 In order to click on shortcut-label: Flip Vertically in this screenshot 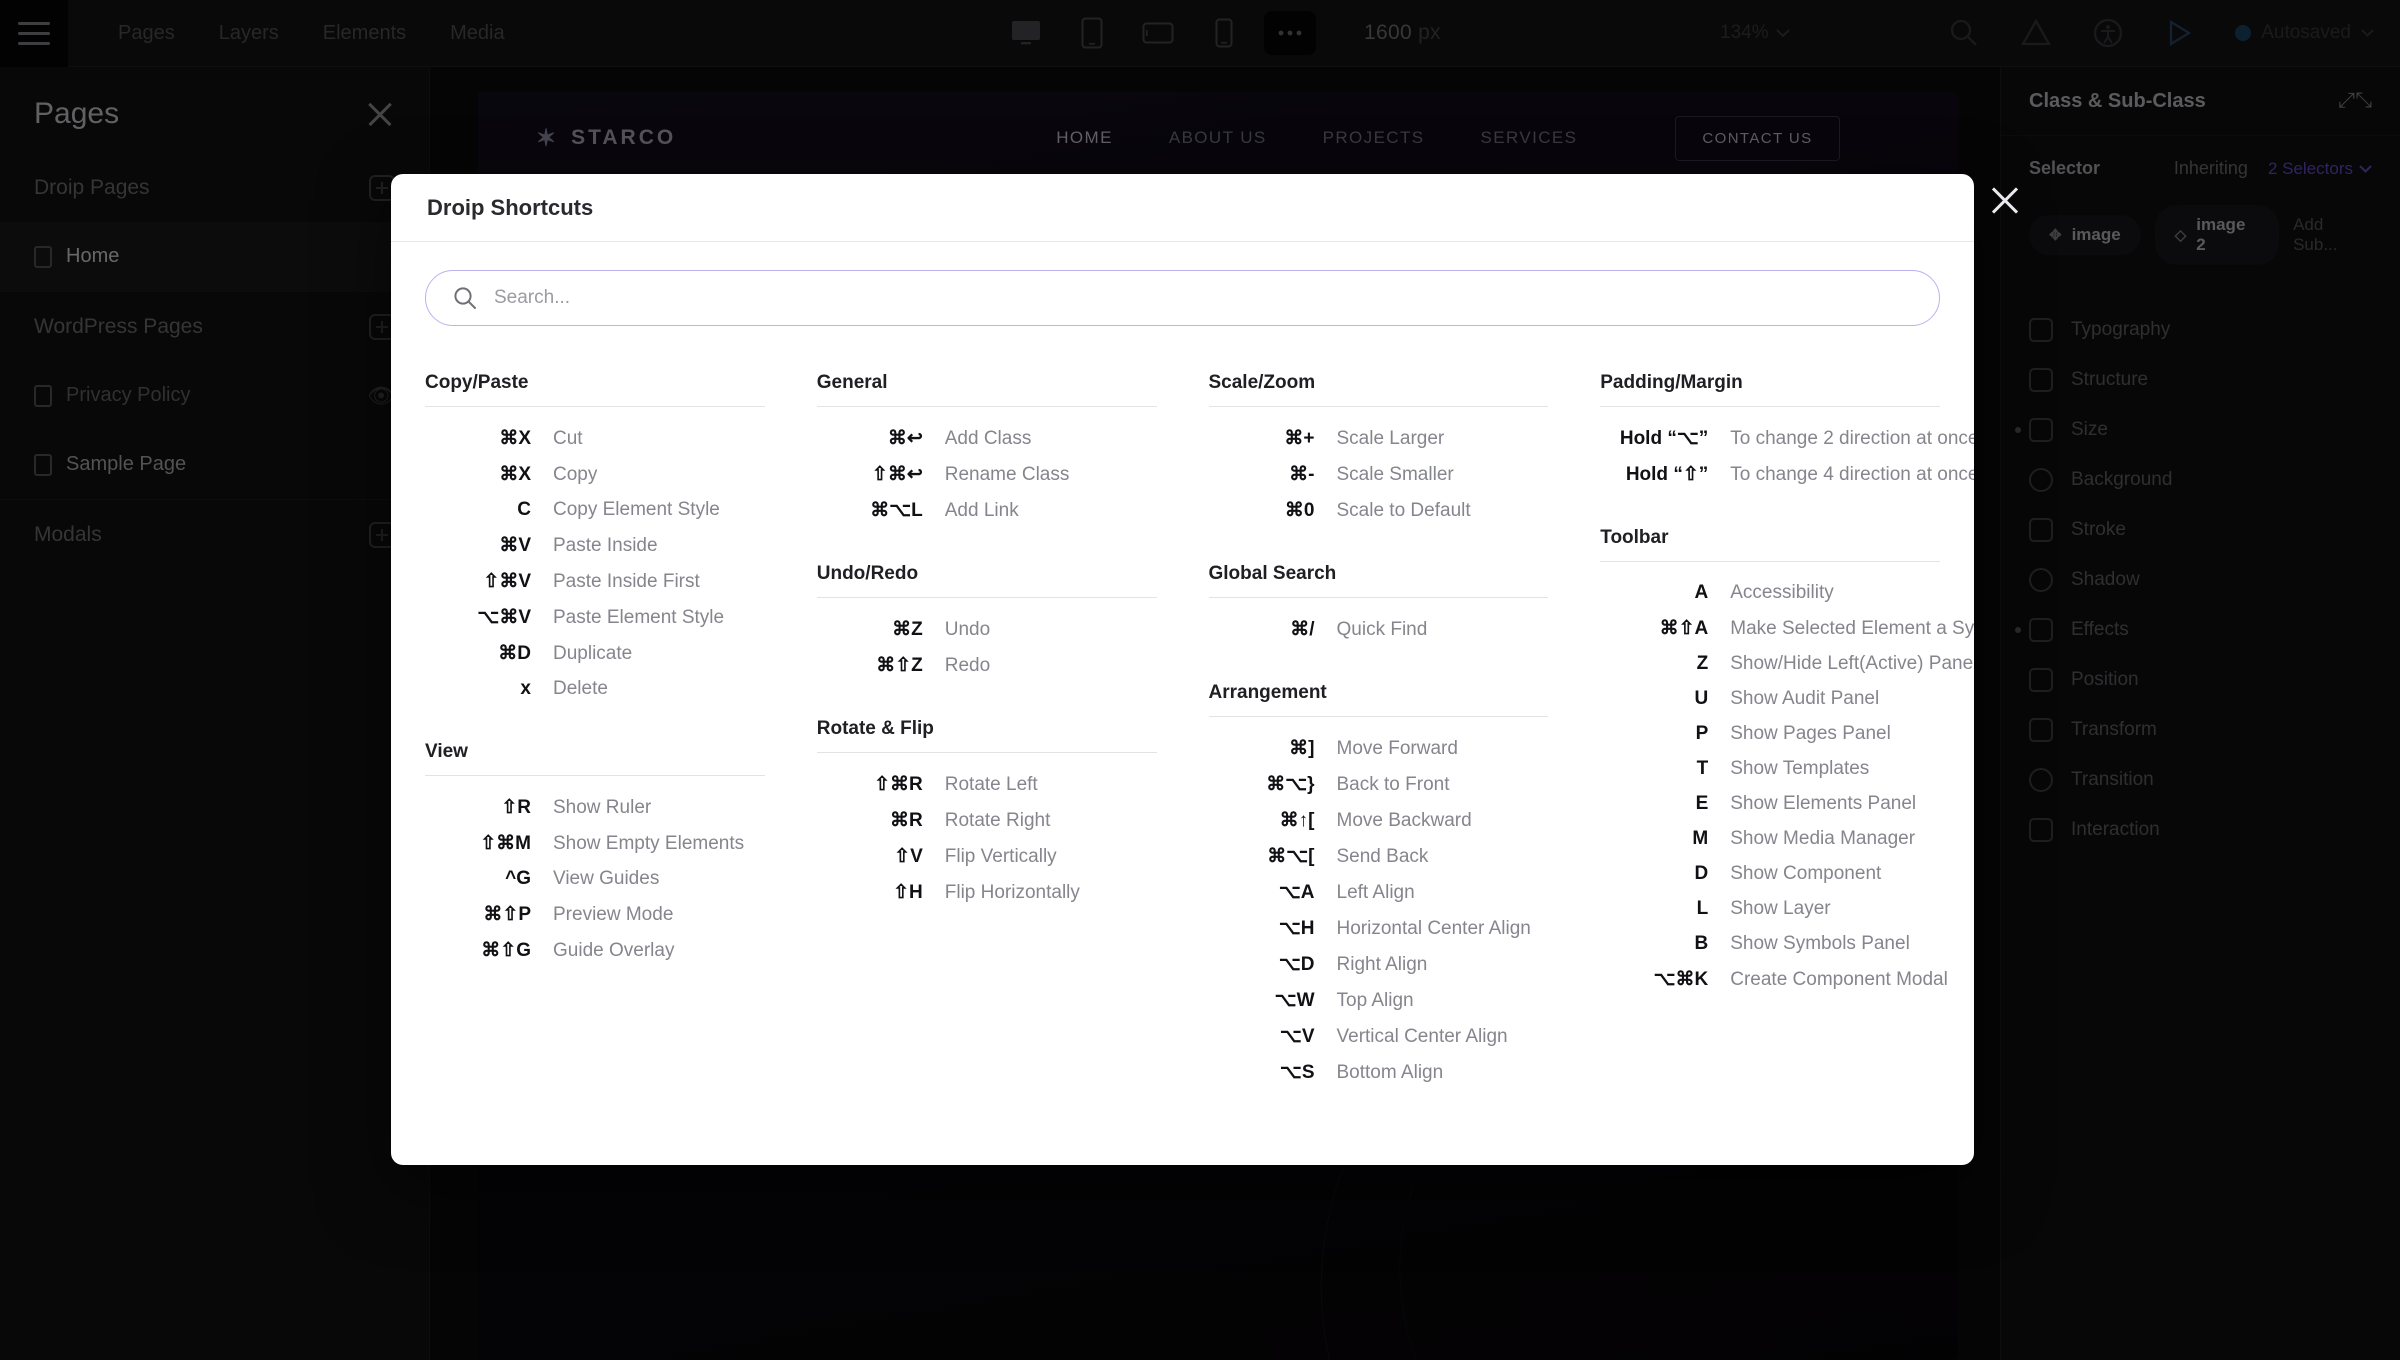, I will do `click(1000, 856)`.